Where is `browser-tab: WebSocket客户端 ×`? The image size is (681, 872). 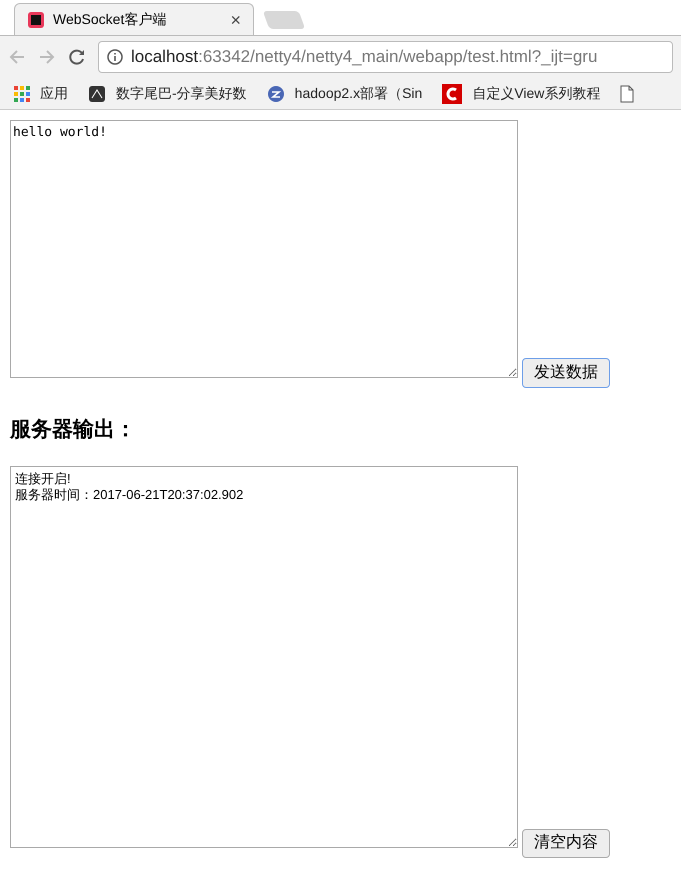 browser-tab: WebSocket客户端 × is located at coordinates (134, 19).